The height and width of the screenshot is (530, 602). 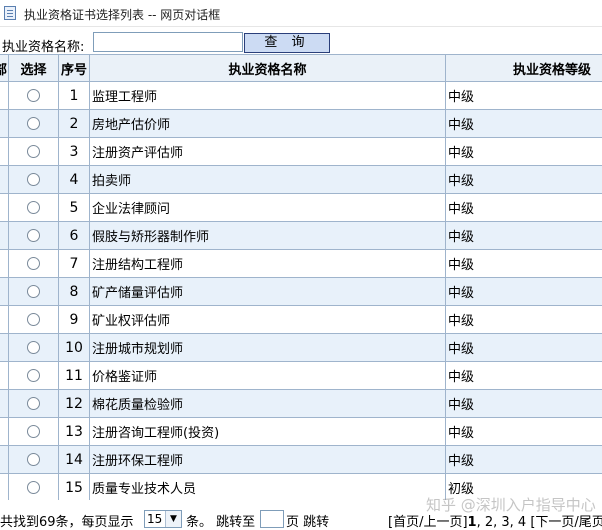 I want to click on first-prev-links: [首页/上一页], so click(x=428, y=522).